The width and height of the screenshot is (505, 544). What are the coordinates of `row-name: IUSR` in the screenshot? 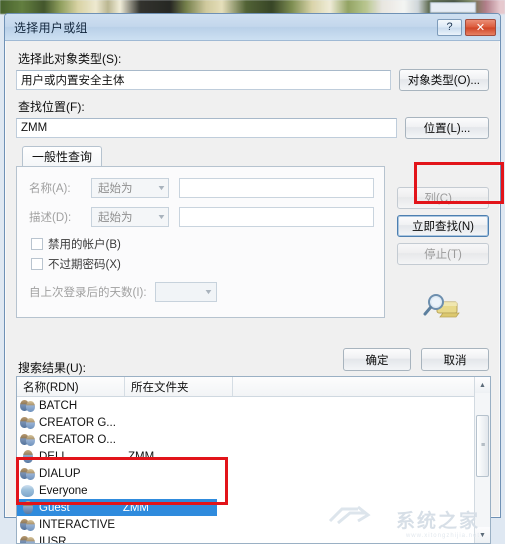 It's located at (82, 540).